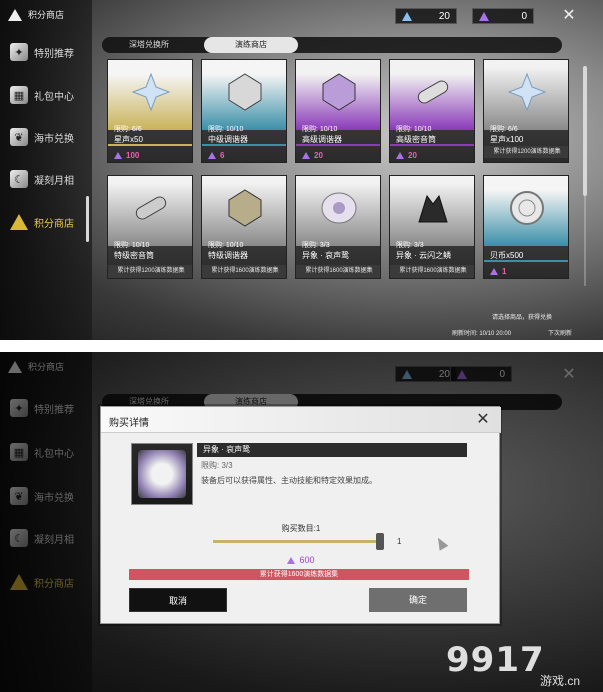 This screenshot has width=603, height=692. What do you see at coordinates (54, 54) in the screenshot?
I see `sidebar-item-label: 特别推荐` at bounding box center [54, 54].